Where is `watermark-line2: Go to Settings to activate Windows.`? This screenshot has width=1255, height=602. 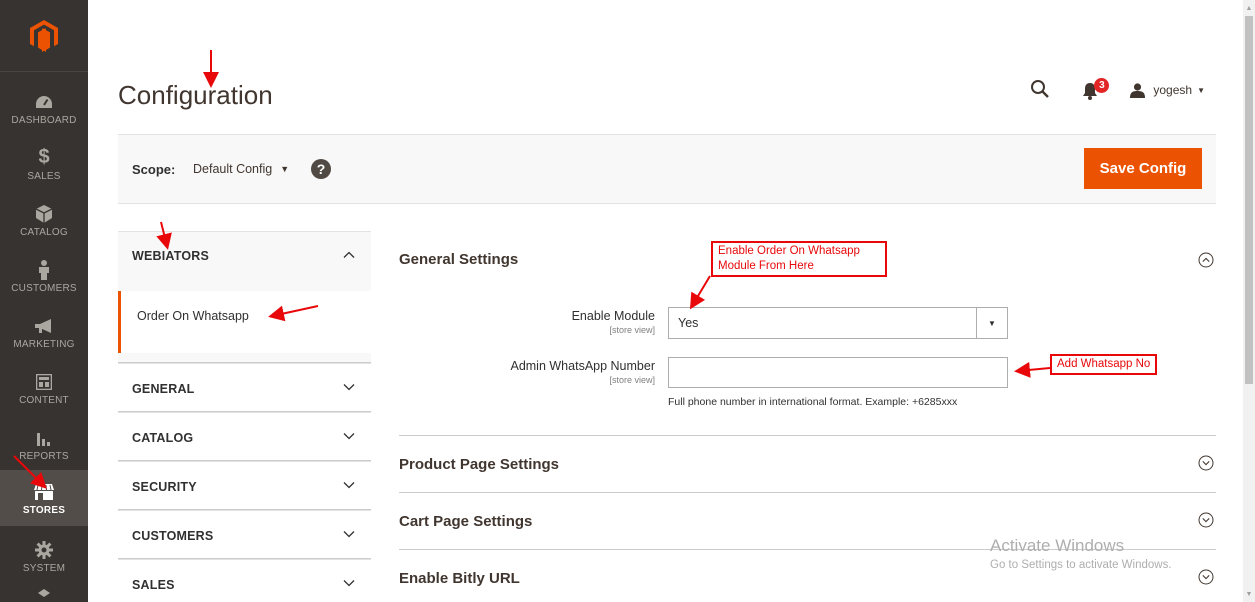
watermark-line2: Go to Settings to activate Windows. is located at coordinates (1081, 565).